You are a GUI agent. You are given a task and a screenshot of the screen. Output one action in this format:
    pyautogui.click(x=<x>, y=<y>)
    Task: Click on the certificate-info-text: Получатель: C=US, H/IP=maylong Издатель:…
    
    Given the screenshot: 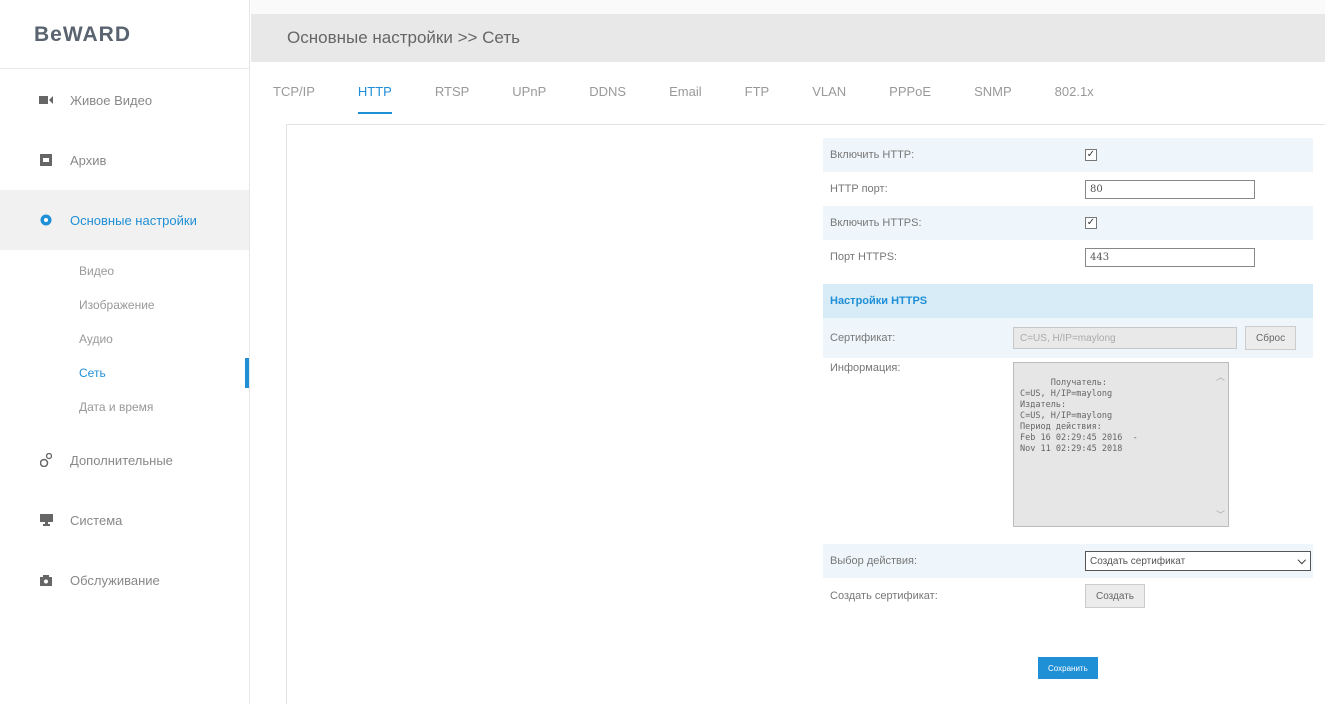 What is the action you would take?
    pyautogui.click(x=1079, y=416)
    